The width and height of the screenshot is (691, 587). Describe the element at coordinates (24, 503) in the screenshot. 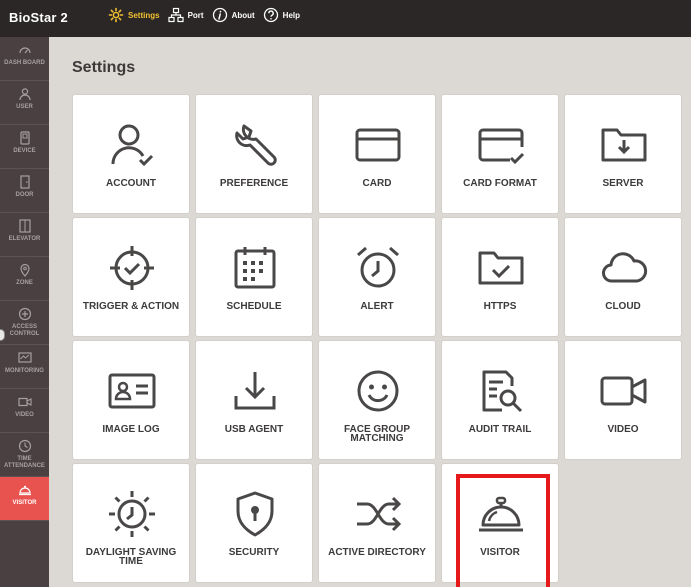

I see `sidebar-label: VISITOR` at that location.